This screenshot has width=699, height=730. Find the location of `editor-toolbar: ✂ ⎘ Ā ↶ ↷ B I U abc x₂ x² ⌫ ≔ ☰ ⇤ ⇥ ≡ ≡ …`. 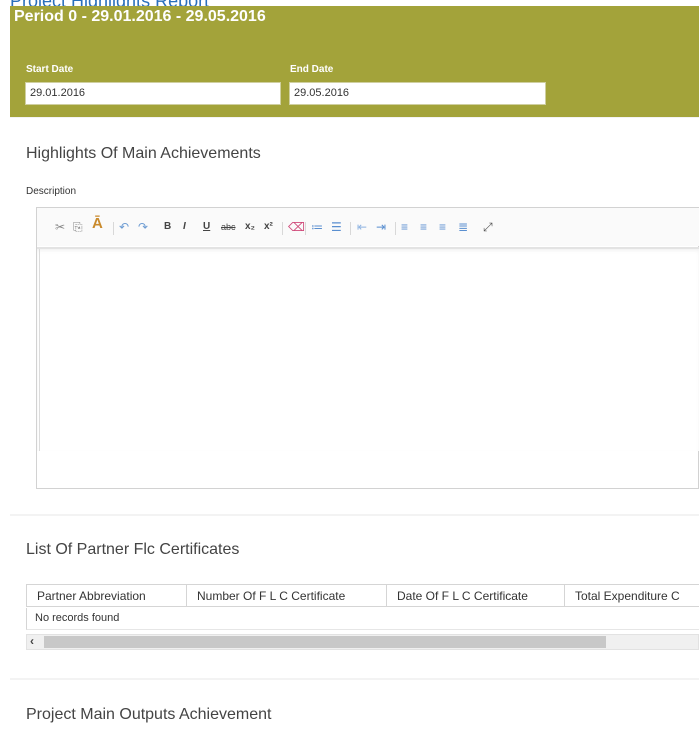

editor-toolbar: ✂ ⎘ Ā ↶ ↷ B I U abc x₂ x² ⌫ ≔ ☰ ⇤ ⇥ ≡ ≡ … is located at coordinates (368, 227).